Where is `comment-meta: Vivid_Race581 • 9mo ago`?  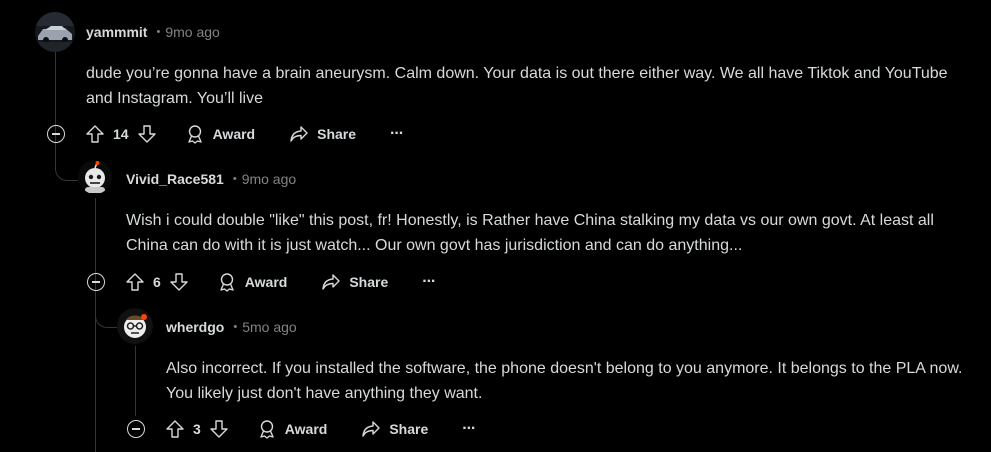 comment-meta: Vivid_Race581 • 9mo ago is located at coordinates (211, 179).